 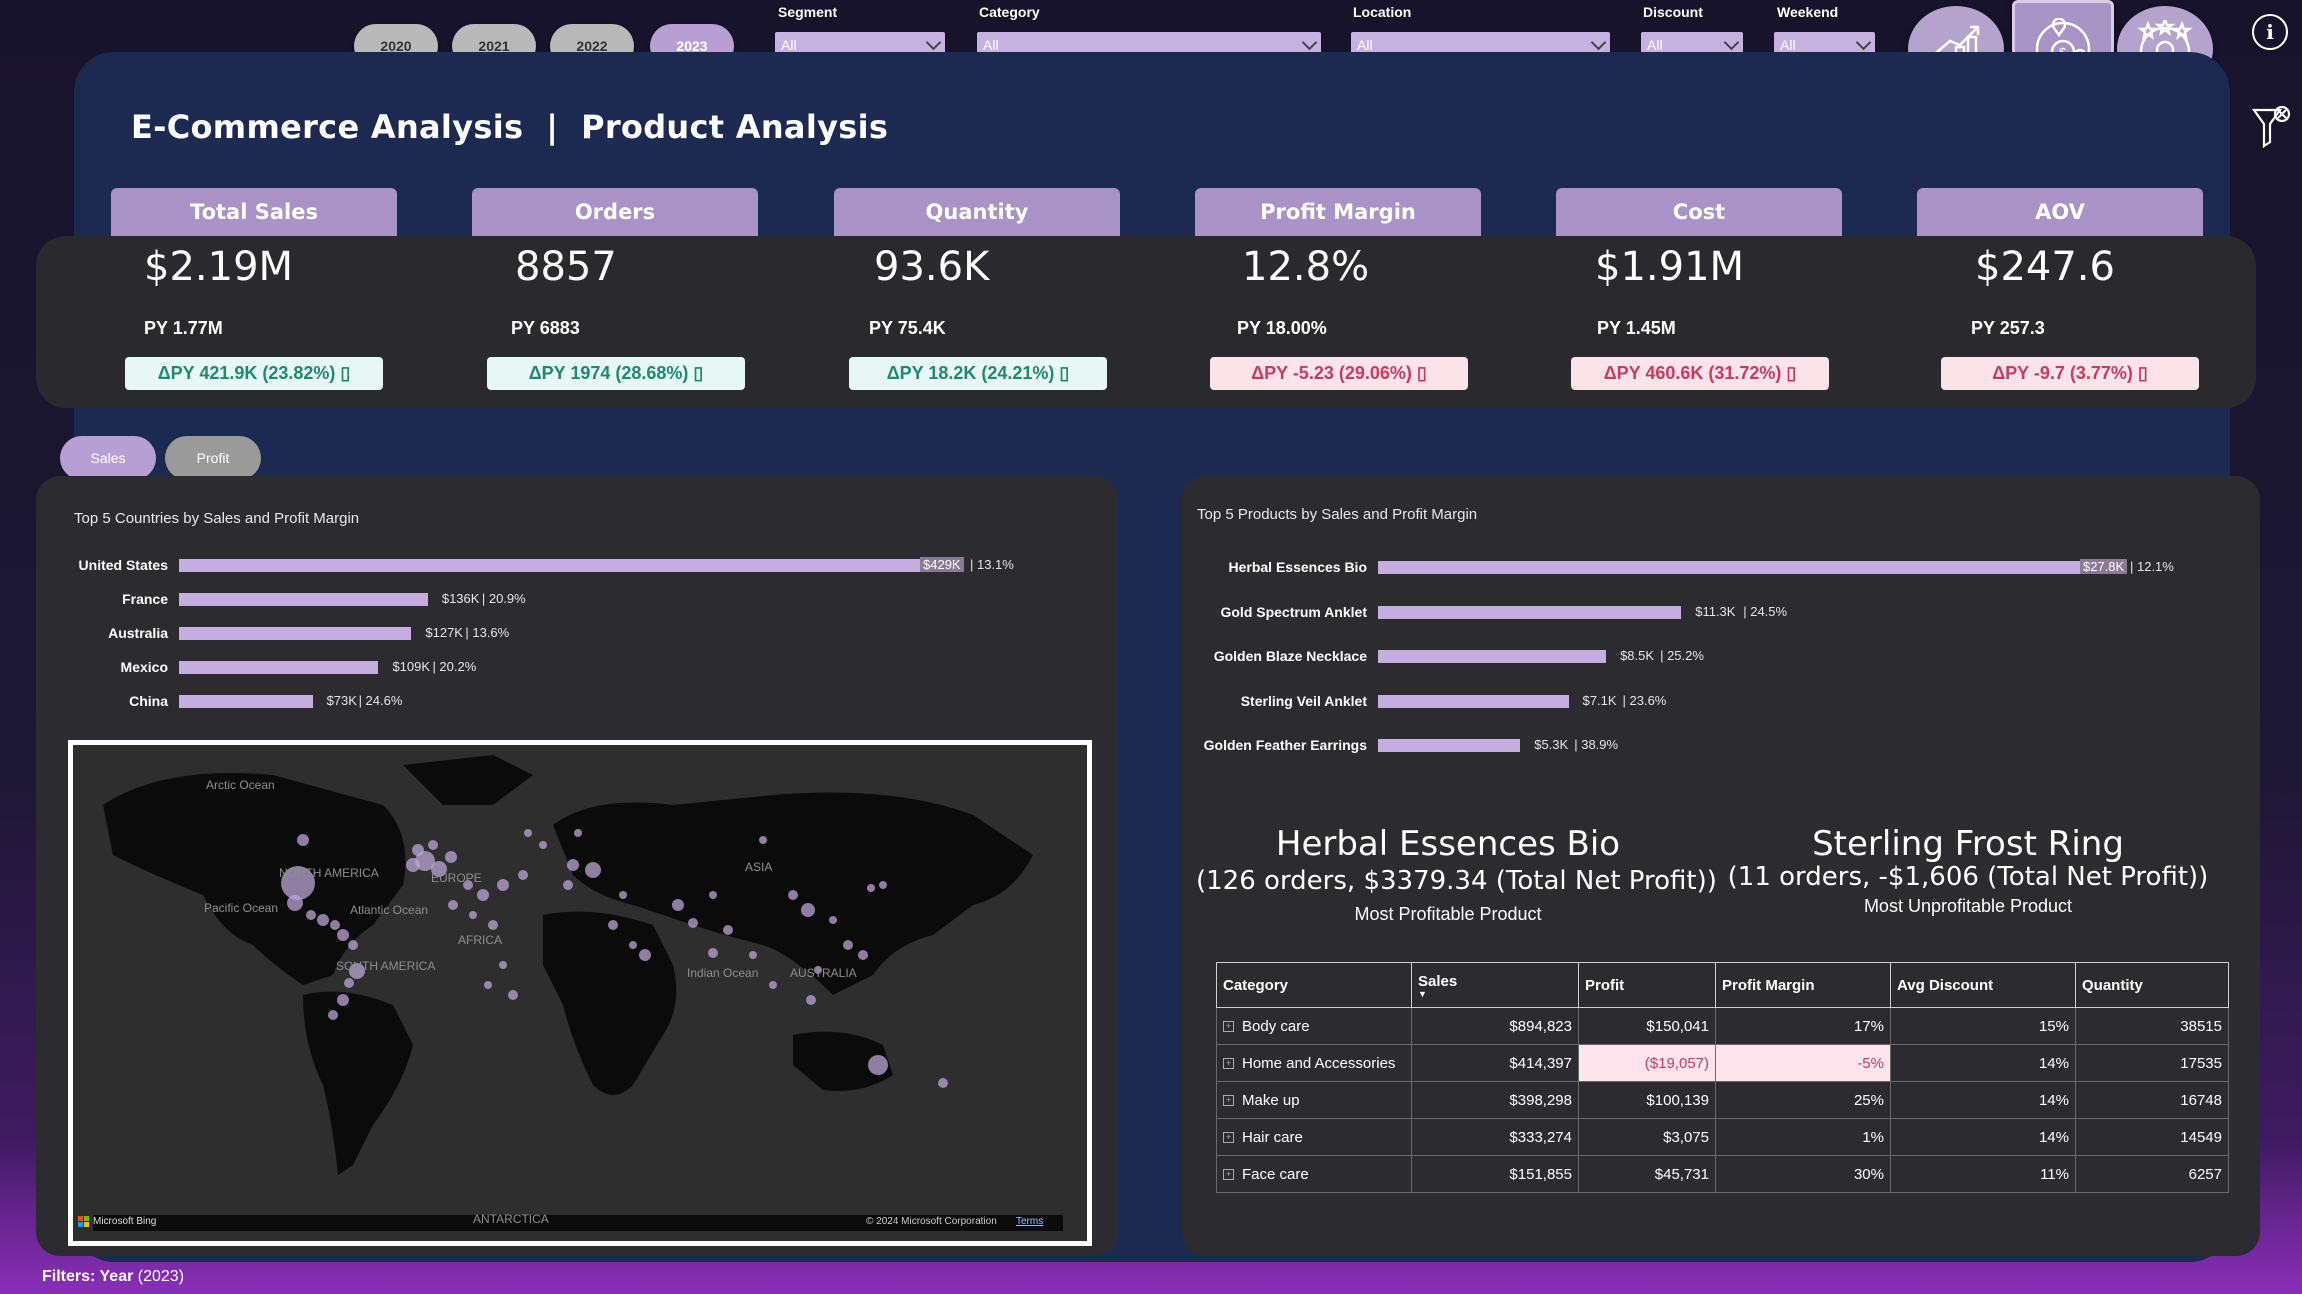 What do you see at coordinates (1647, 1063) in the screenshot?
I see `cell-profit: ($19,057)` at bounding box center [1647, 1063].